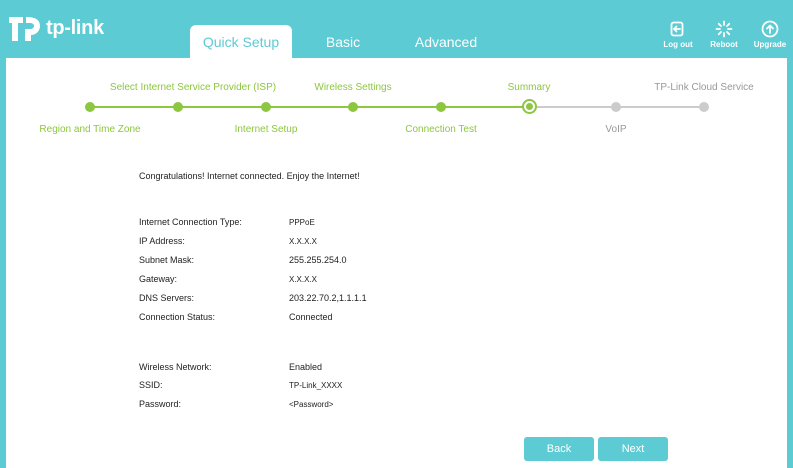 This screenshot has height=468, width=793. I want to click on step-dot-connection-test, so click(441, 107).